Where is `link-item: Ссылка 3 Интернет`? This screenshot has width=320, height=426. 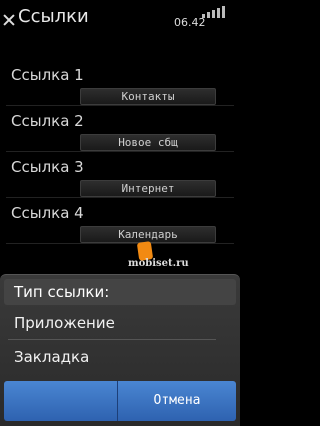 link-item: Ссылка 3 Интернет is located at coordinates (120, 175).